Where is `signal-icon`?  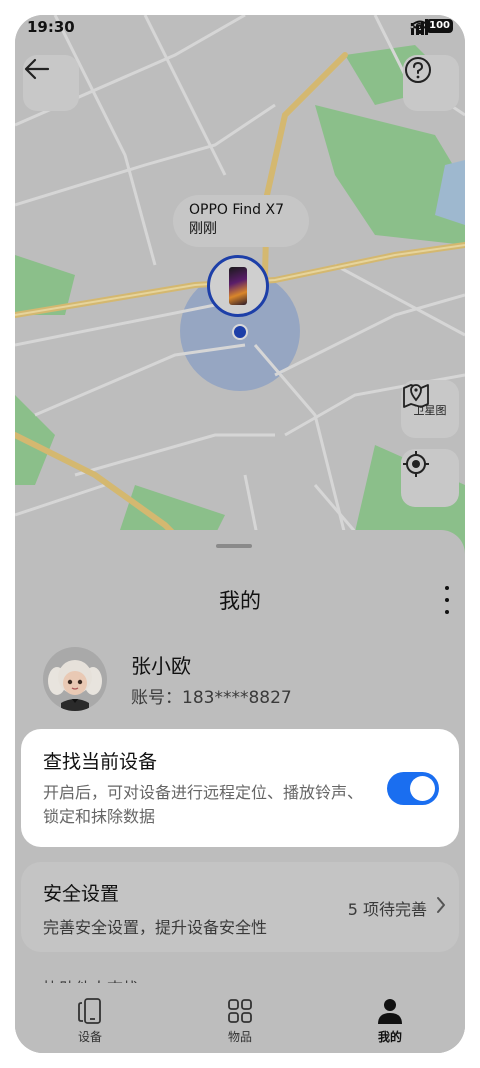
signal-icon is located at coordinates (419, 27).